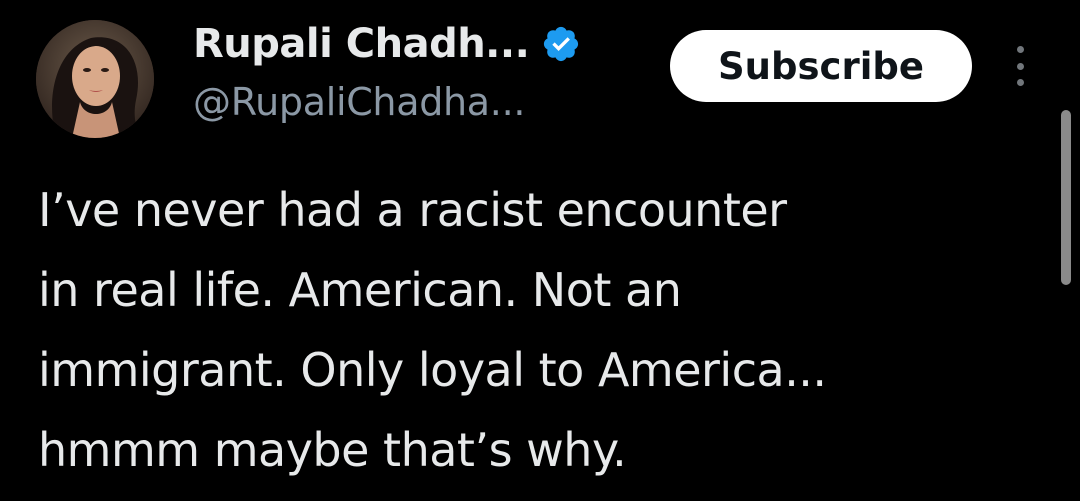 Image resolution: width=1080 pixels, height=501 pixels. I want to click on more-vertical-icon, so click(1020, 66).